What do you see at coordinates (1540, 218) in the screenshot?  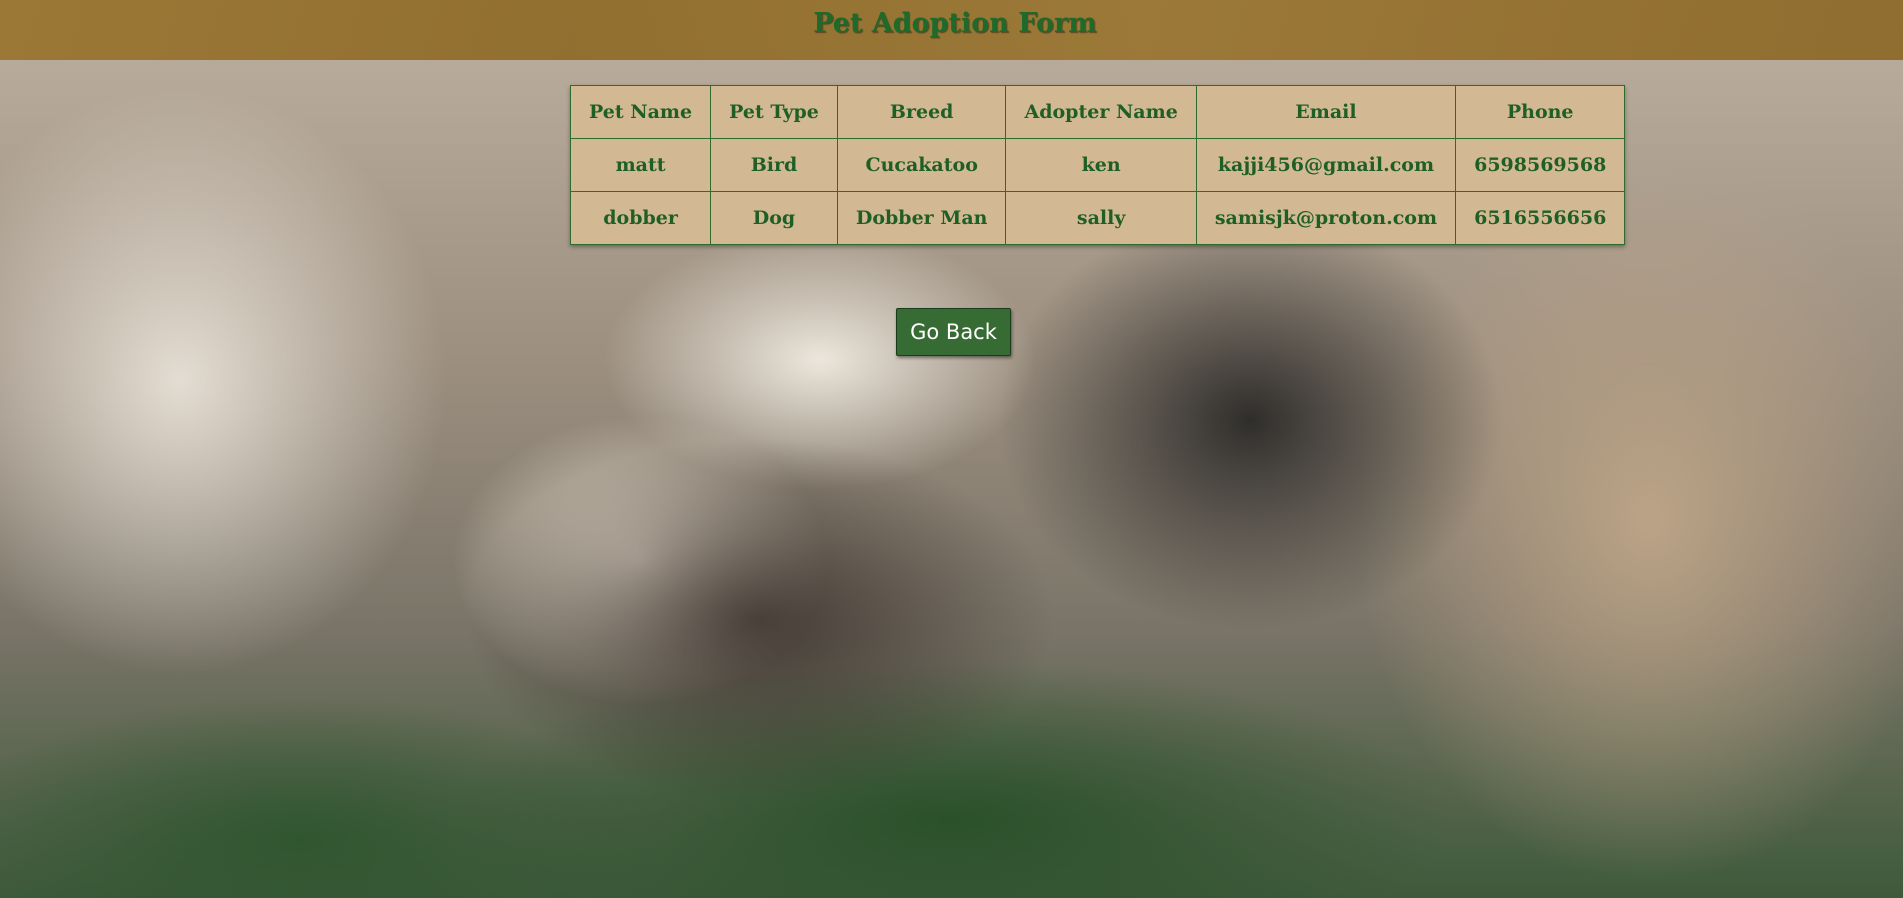 I see `cell-phone: 6516556656` at bounding box center [1540, 218].